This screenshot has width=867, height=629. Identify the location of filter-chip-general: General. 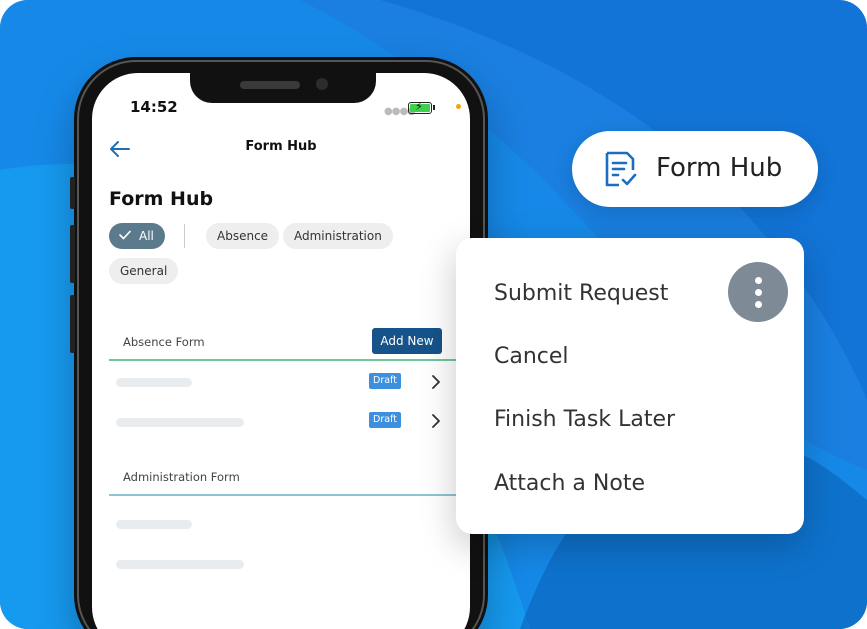
(144, 271).